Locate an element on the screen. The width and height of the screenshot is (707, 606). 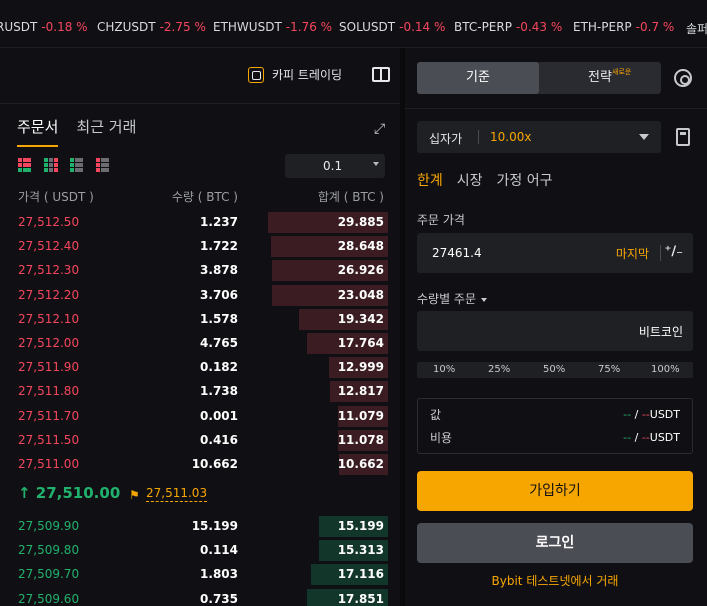
percentage-slider: 10% 25% 50% 75% 100% is located at coordinates (555, 370).